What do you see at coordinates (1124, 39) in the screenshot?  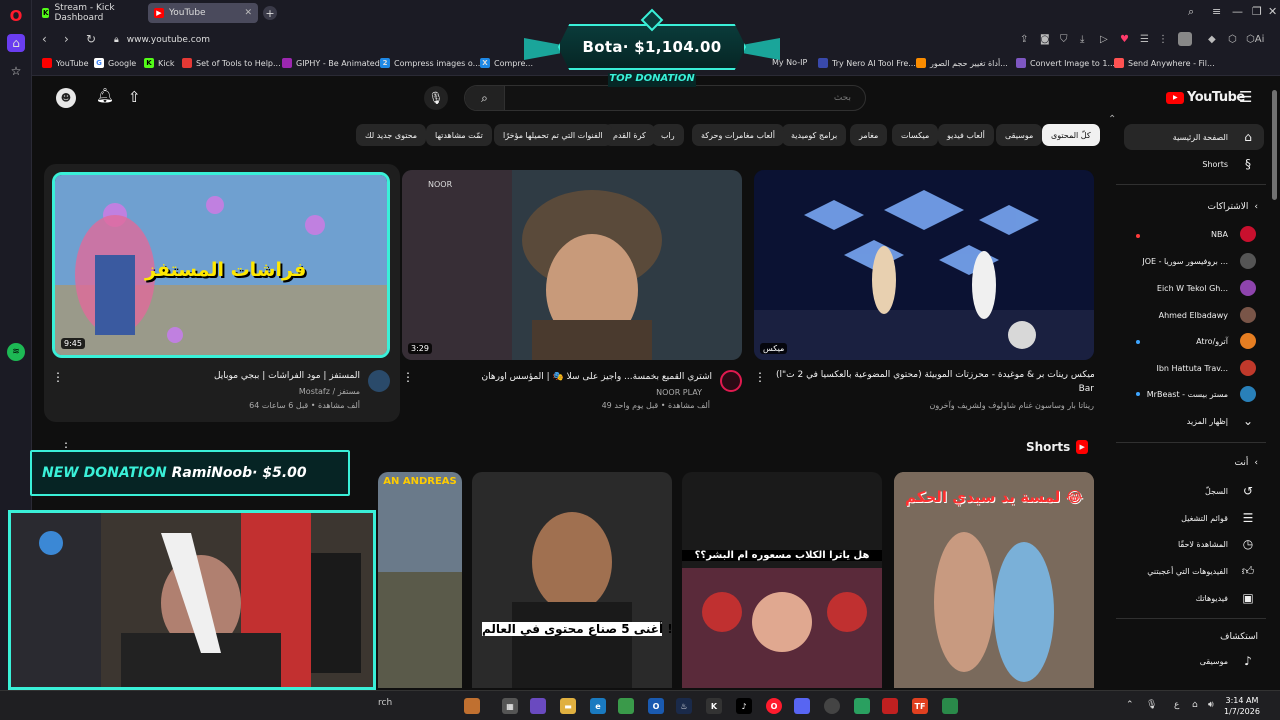 I see `heart-icon: ♥` at bounding box center [1124, 39].